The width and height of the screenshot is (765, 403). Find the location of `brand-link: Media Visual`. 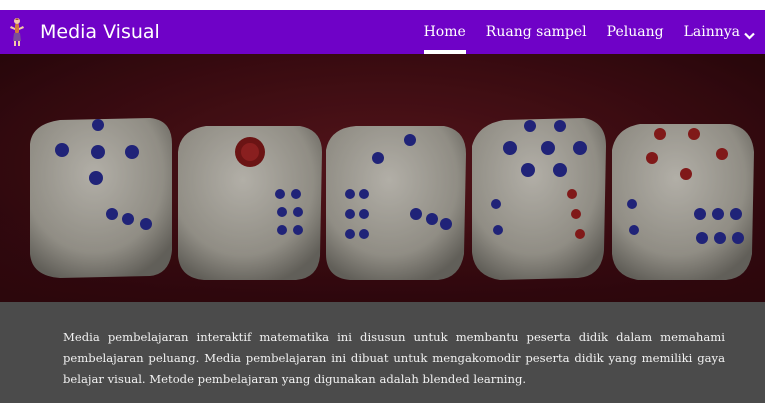

brand-link: Media Visual is located at coordinates (84, 32).